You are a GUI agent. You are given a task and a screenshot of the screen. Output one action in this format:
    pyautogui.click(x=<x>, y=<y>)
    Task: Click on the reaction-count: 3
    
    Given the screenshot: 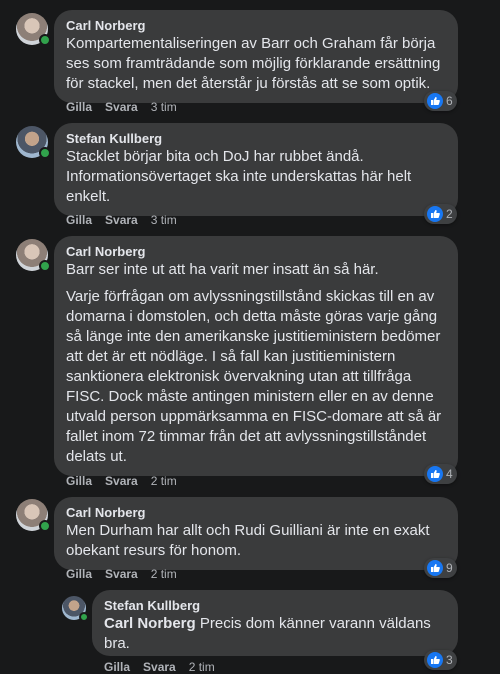 What is the action you would take?
    pyautogui.click(x=440, y=660)
    